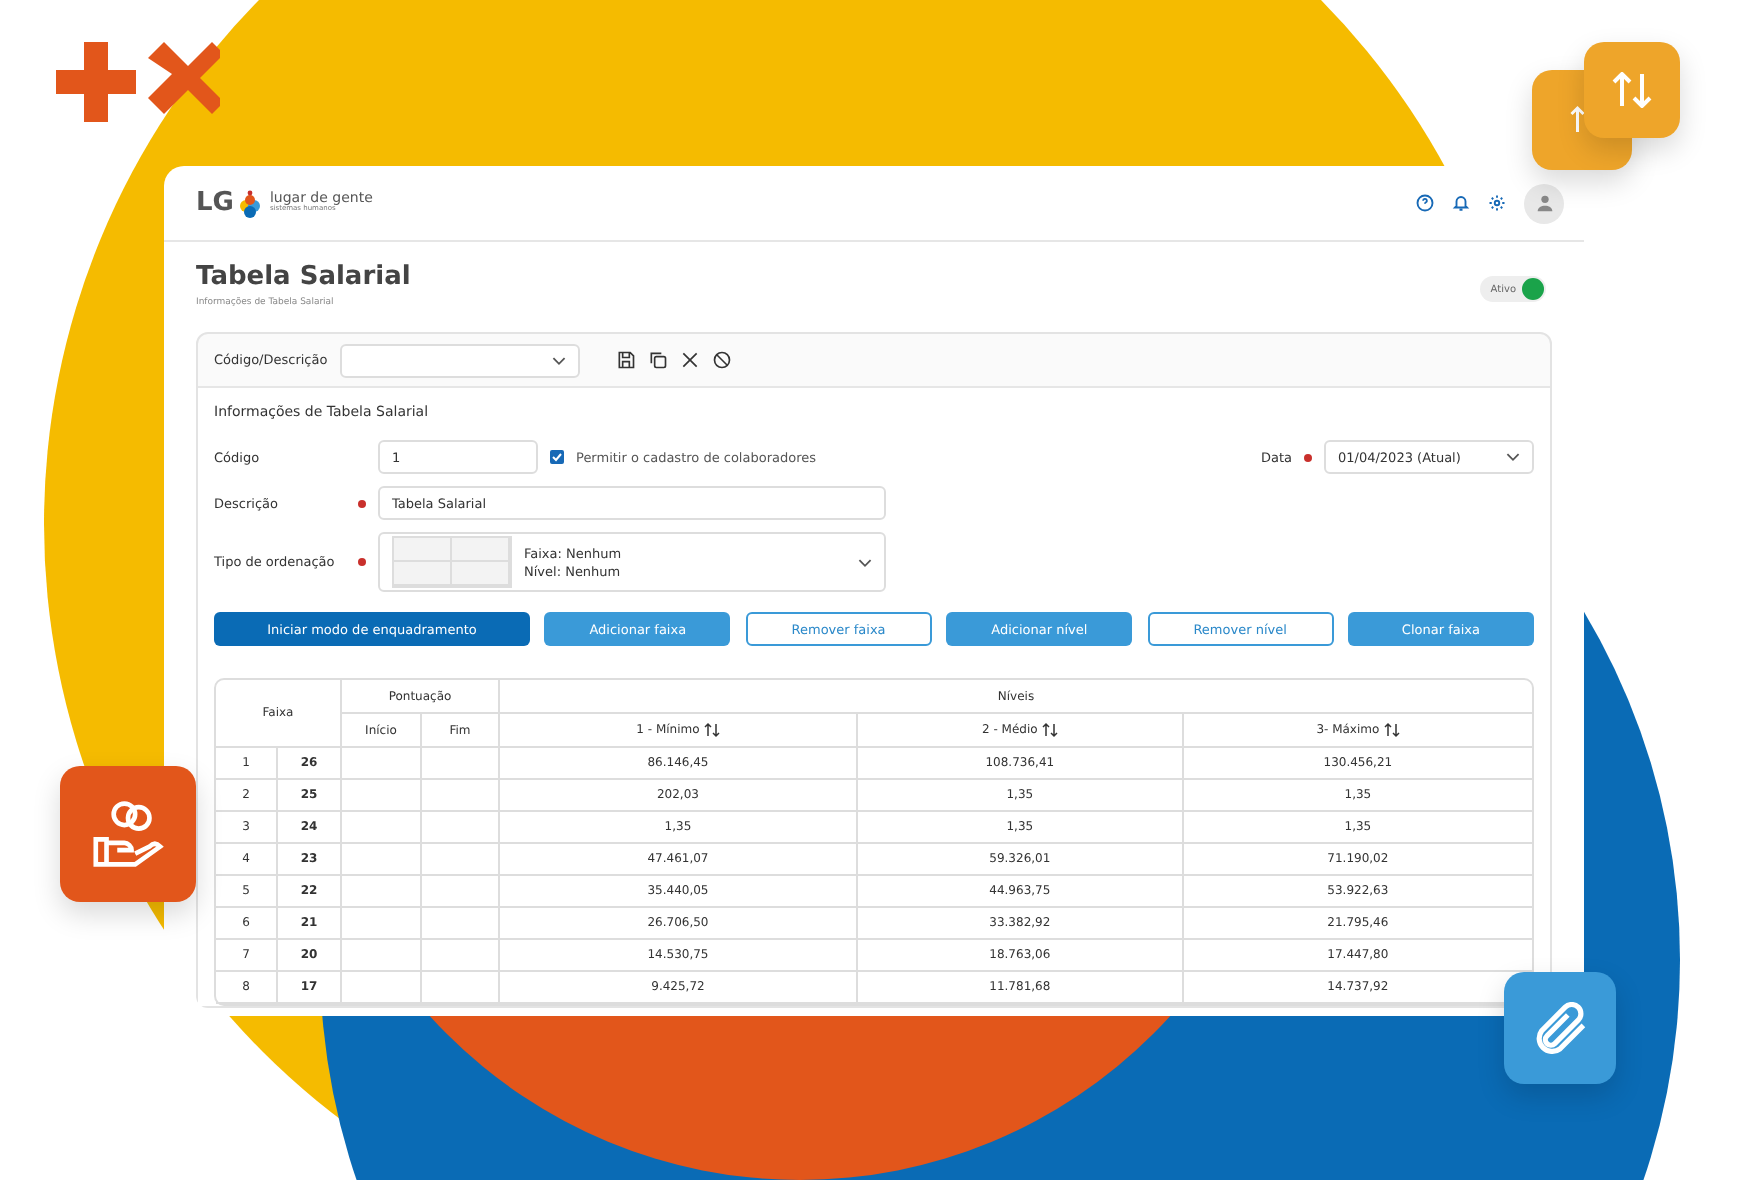 The image size is (1748, 1180). Describe the element at coordinates (1497, 203) in the screenshot. I see `settings-icon` at that location.